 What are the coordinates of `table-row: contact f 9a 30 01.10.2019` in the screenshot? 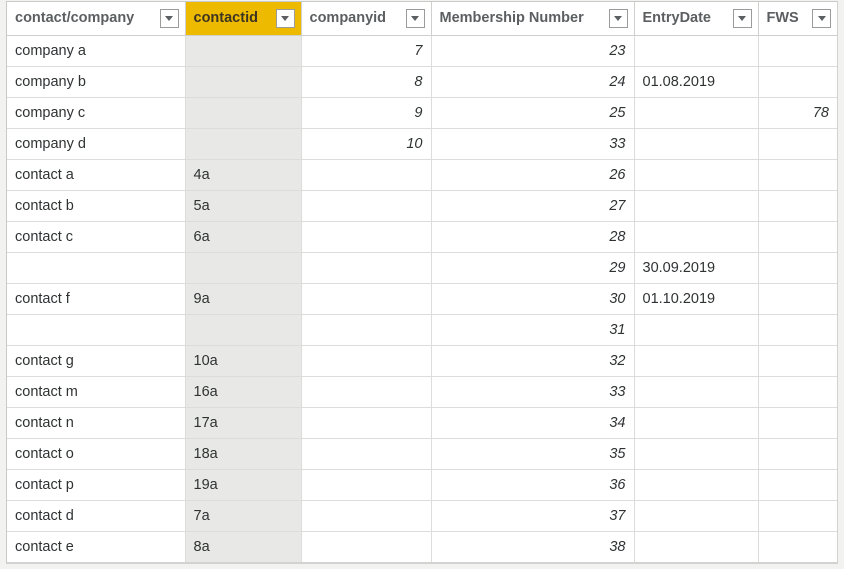 It's located at (422, 299).